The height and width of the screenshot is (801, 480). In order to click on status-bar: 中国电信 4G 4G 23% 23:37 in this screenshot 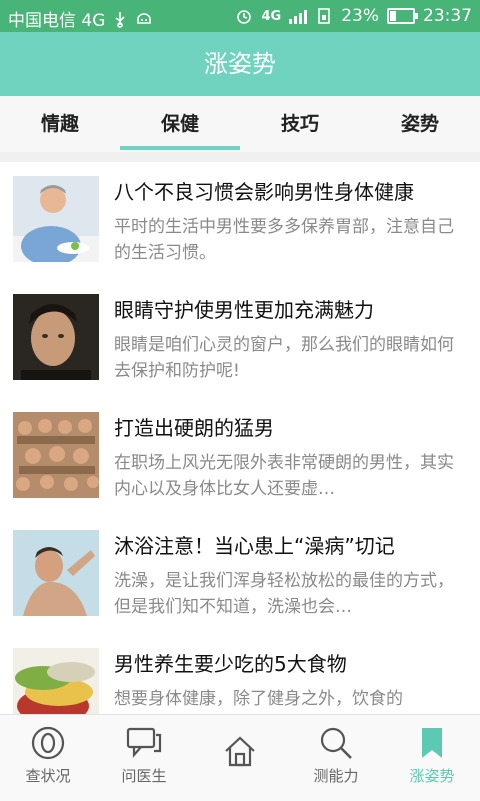, I will do `click(240, 16)`.